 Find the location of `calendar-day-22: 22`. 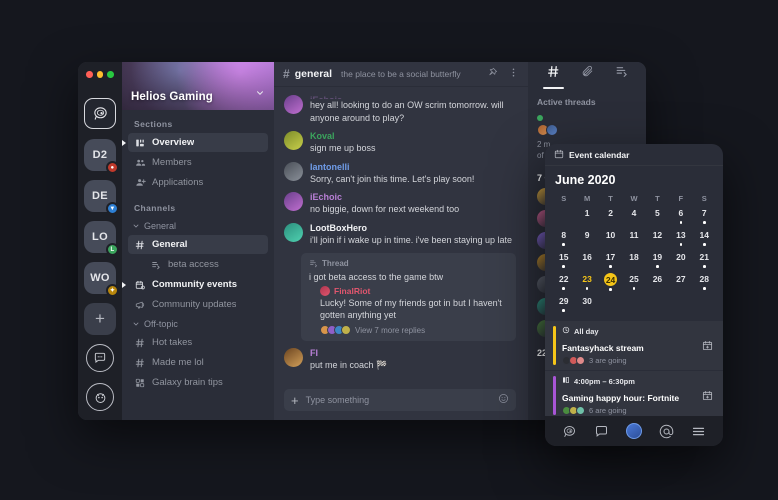

calendar-day-22: 22 is located at coordinates (563, 284).